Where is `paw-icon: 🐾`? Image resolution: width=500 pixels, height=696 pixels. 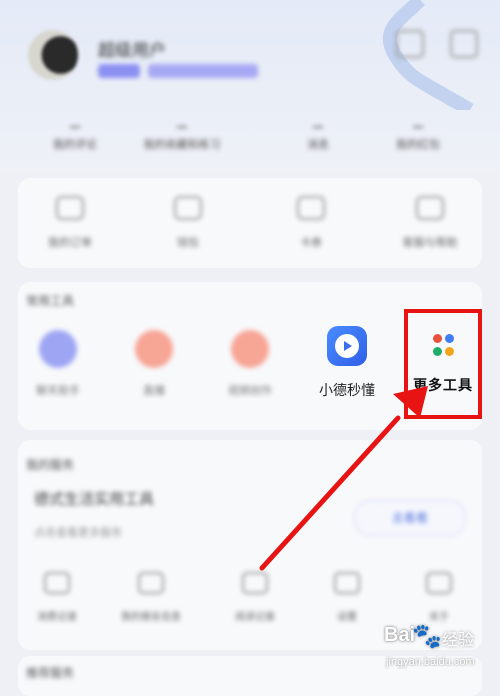 paw-icon: 🐾 is located at coordinates (427, 636).